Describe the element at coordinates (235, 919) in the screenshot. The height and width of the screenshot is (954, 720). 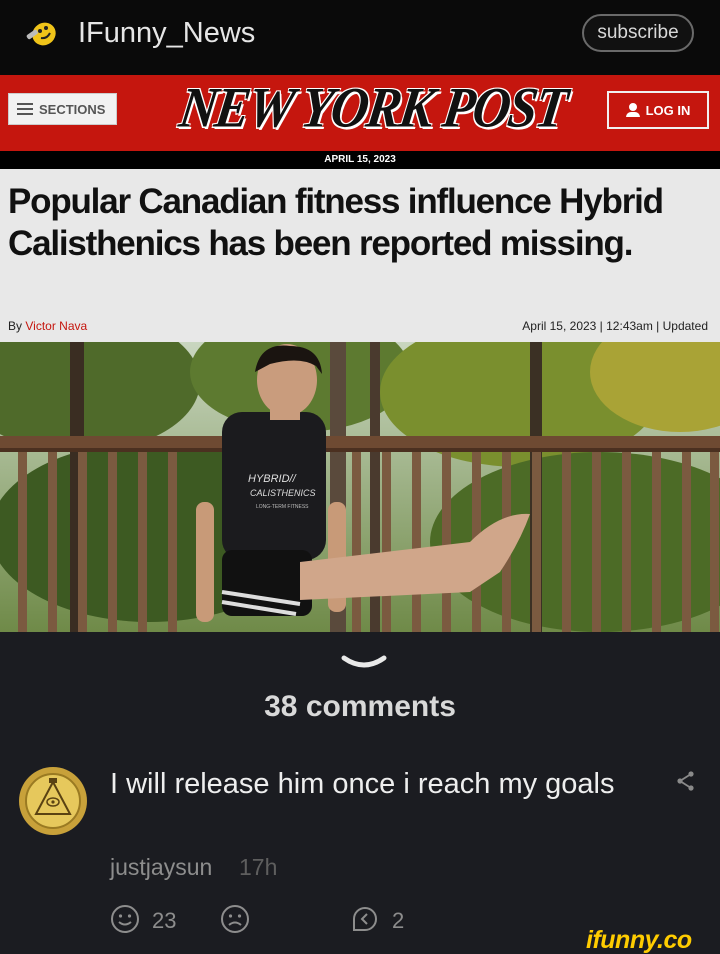
I see `unsmile-icon` at that location.